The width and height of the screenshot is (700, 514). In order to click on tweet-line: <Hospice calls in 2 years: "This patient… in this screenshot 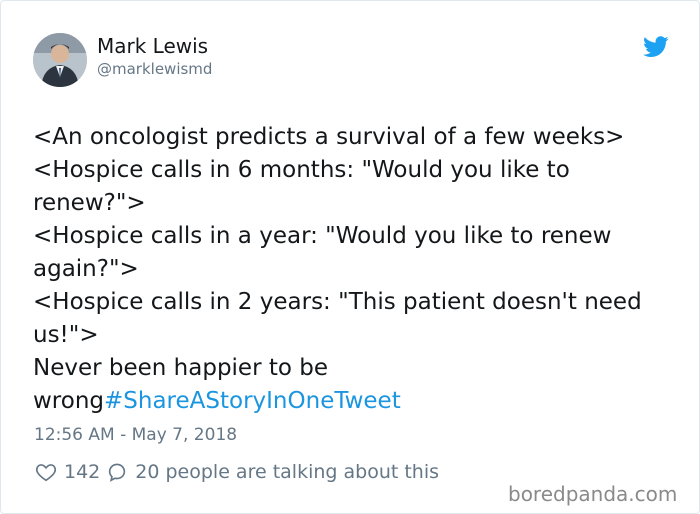, I will do `click(337, 302)`.